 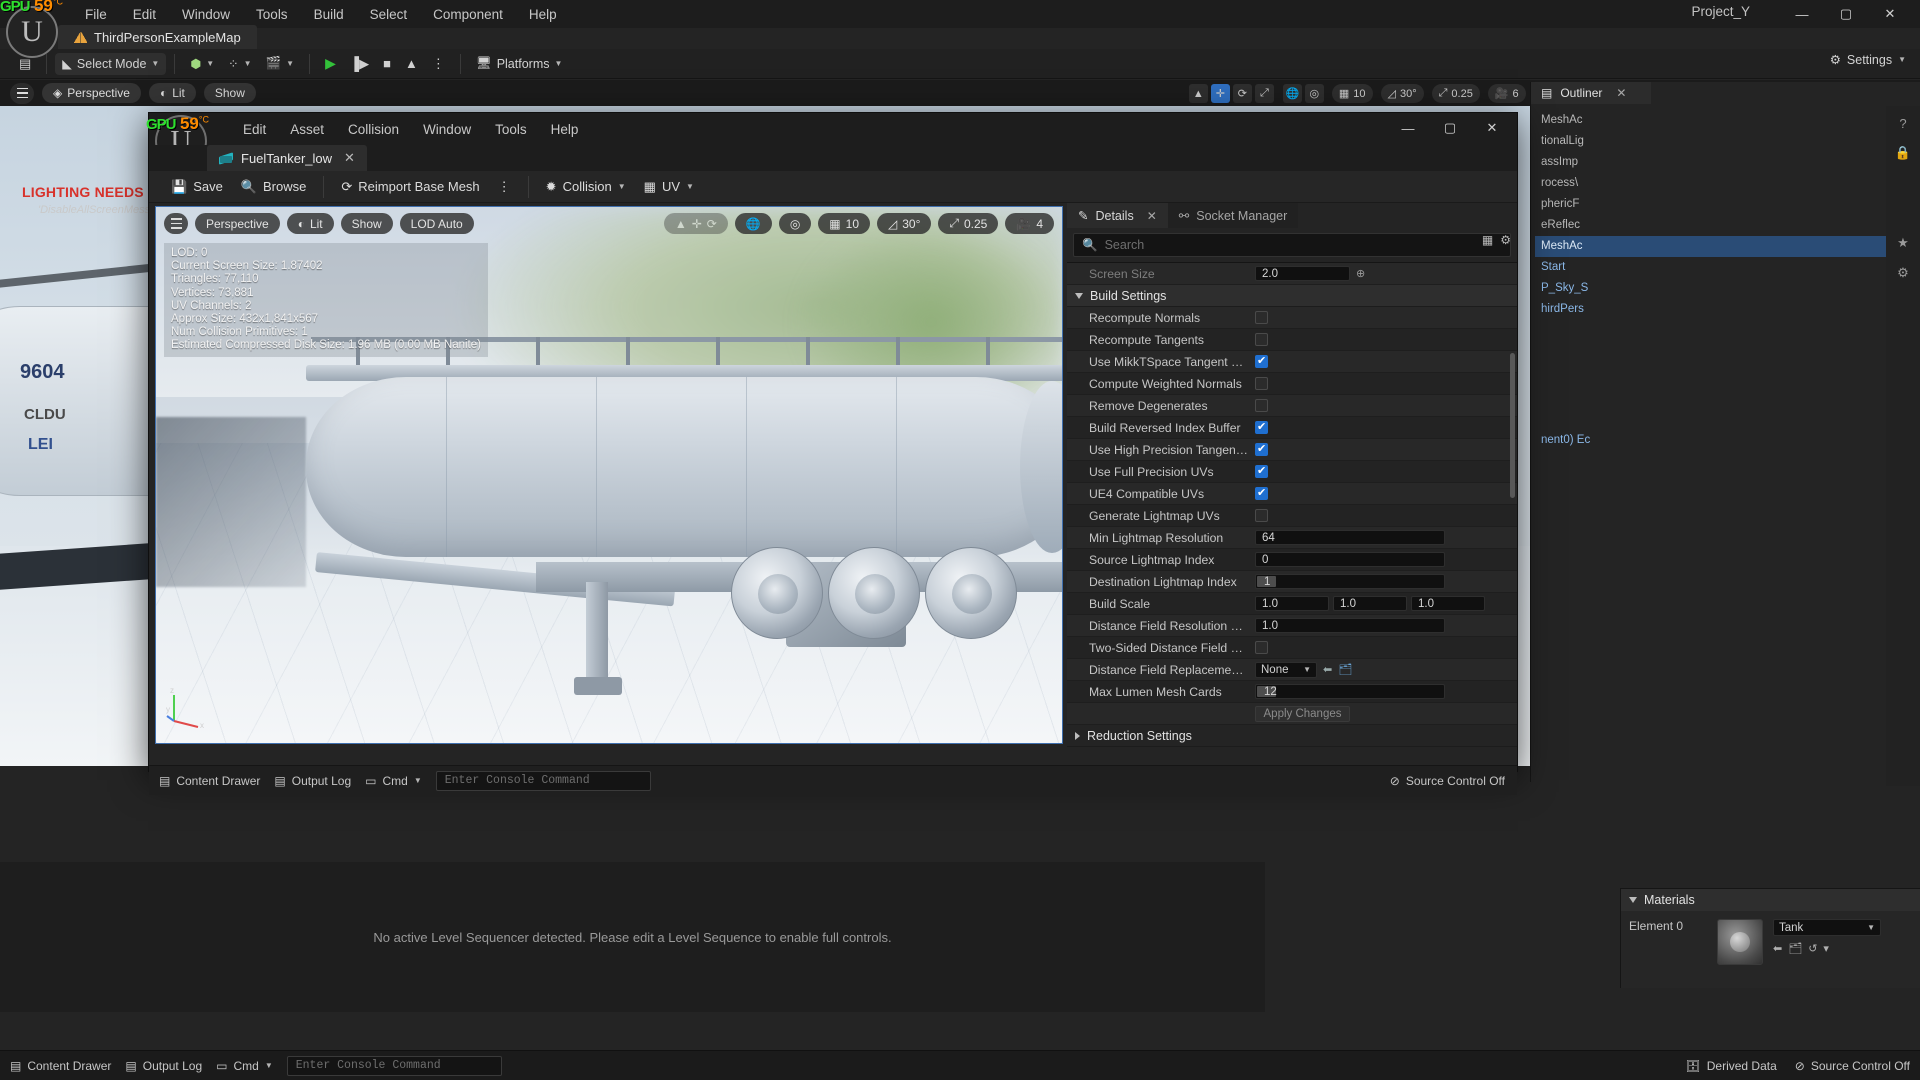 I want to click on table-row: Build Scale 1.0 1.0 1.0, so click(x=1292, y=604).